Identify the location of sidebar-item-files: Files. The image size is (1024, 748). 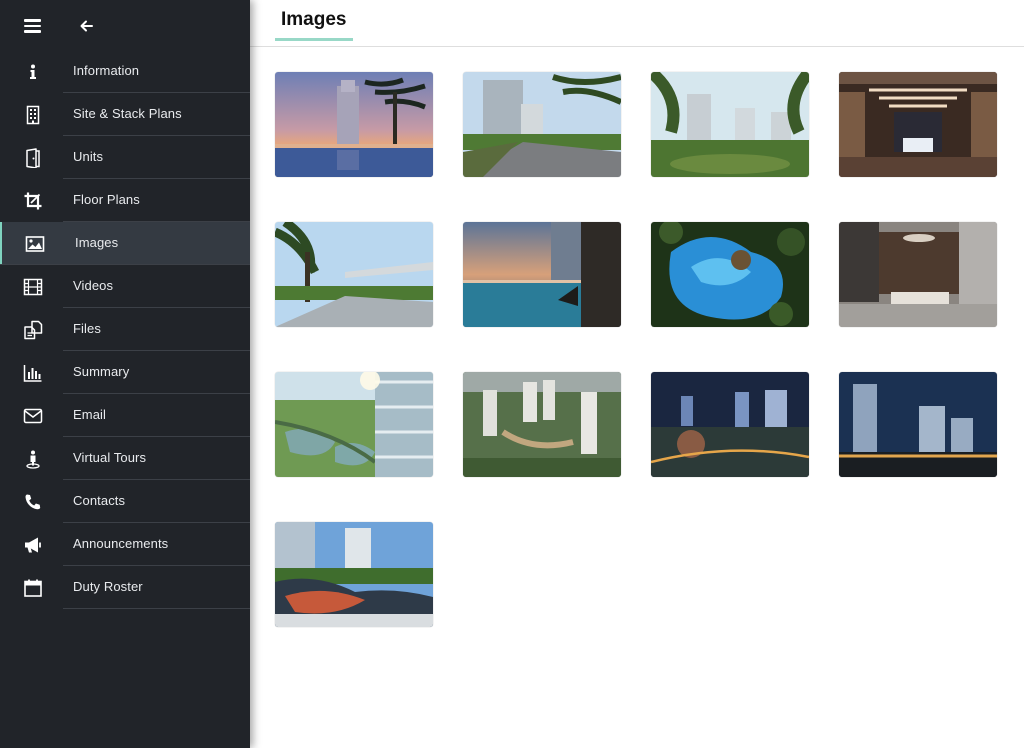
(125, 329).